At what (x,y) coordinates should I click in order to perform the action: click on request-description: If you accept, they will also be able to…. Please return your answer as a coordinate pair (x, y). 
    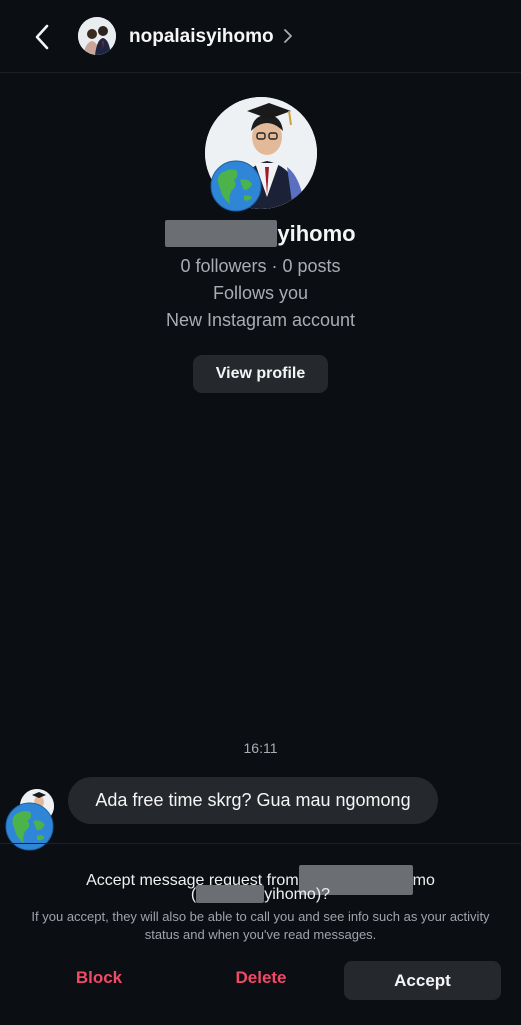
    Looking at the image, I should click on (260, 925).